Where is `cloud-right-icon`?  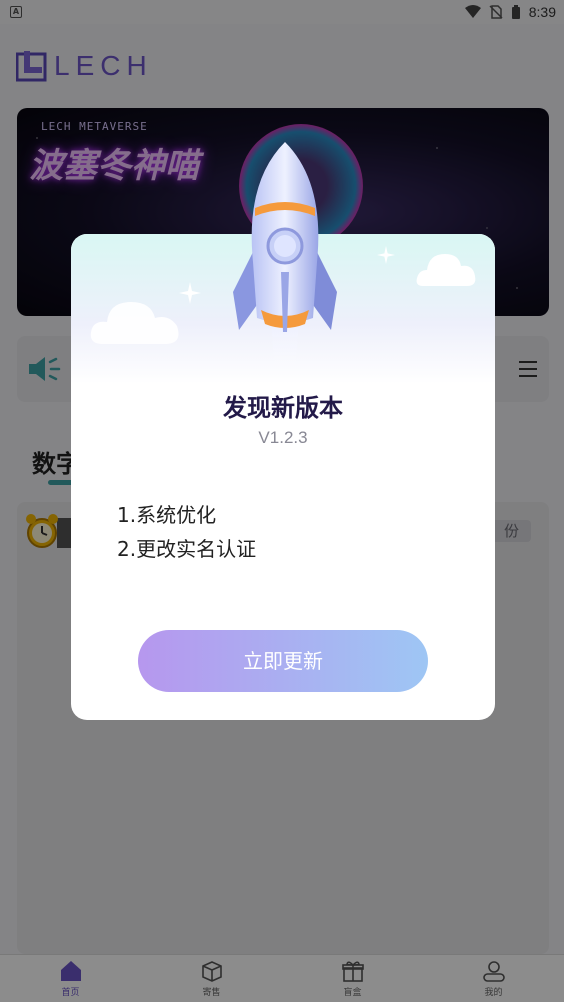
cloud-right-icon is located at coordinates (446, 270).